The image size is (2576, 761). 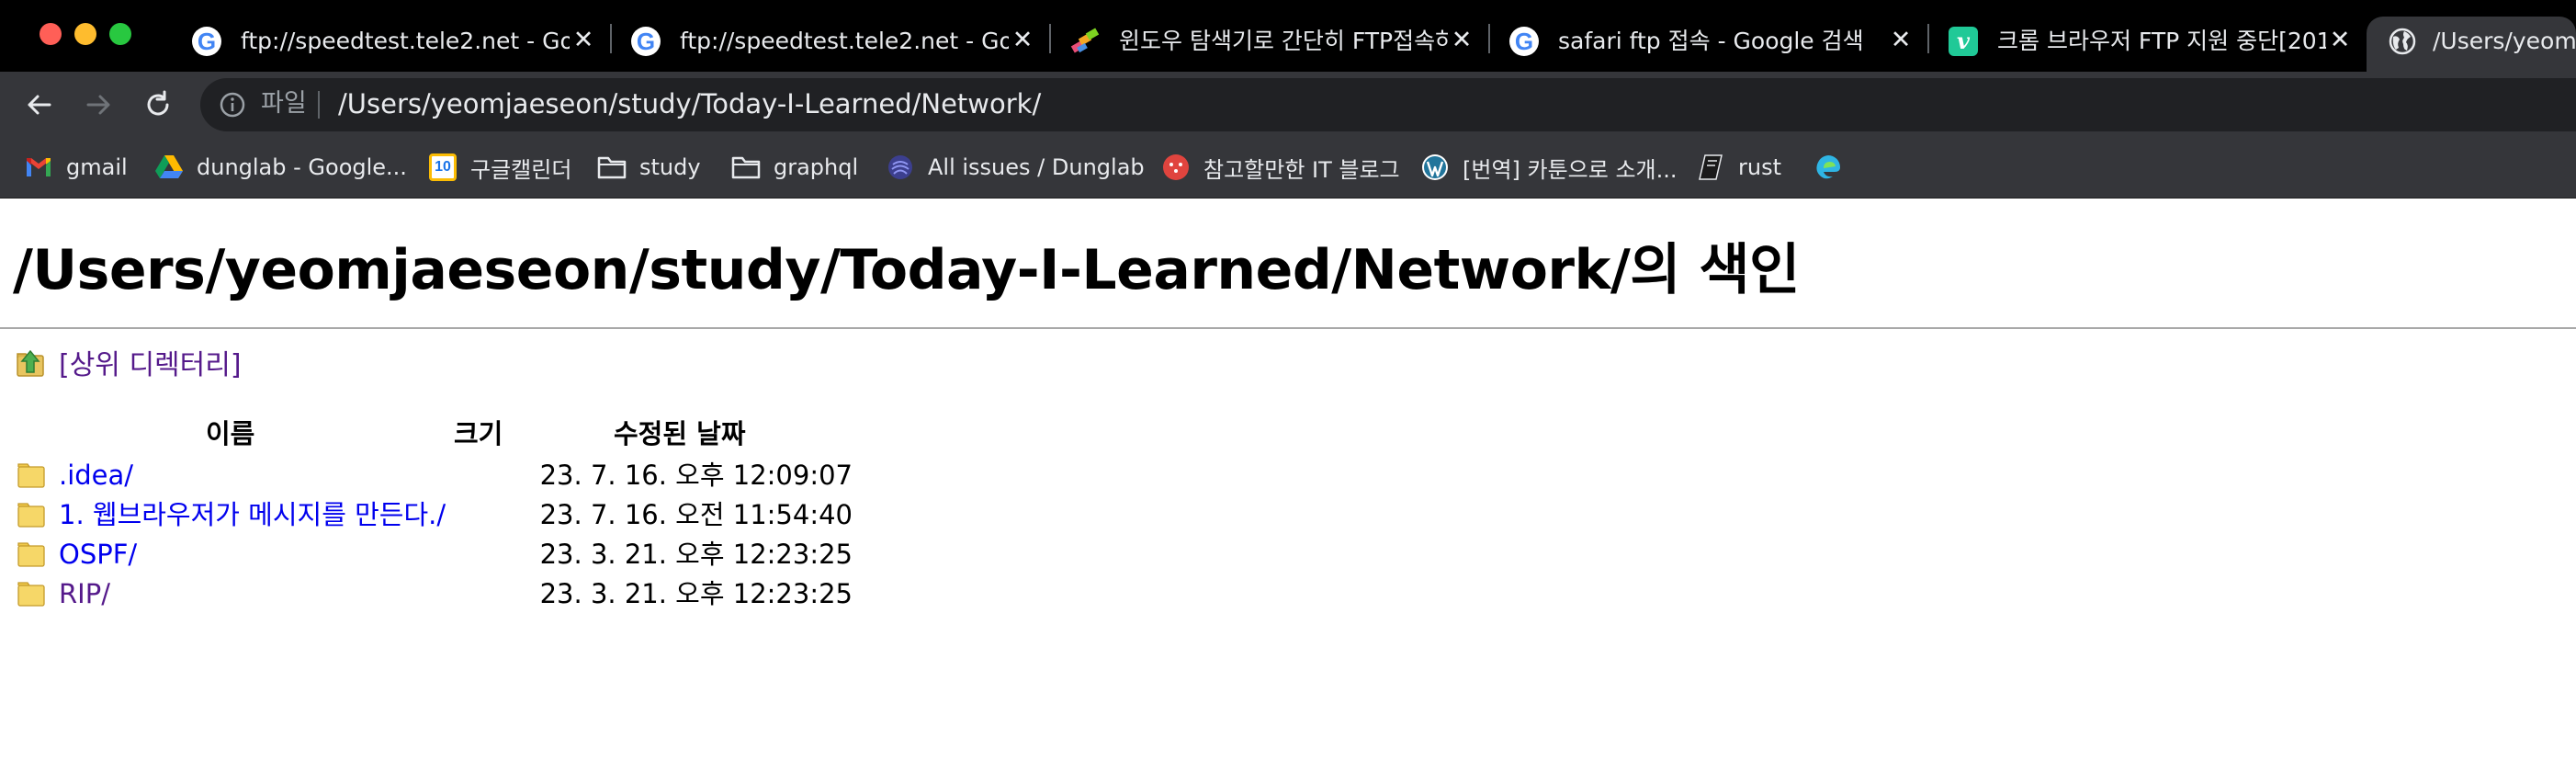 I want to click on bookmarks-bar: gmail dunglab - Google... 10 구글캘린더 study, so click(x=1288, y=168).